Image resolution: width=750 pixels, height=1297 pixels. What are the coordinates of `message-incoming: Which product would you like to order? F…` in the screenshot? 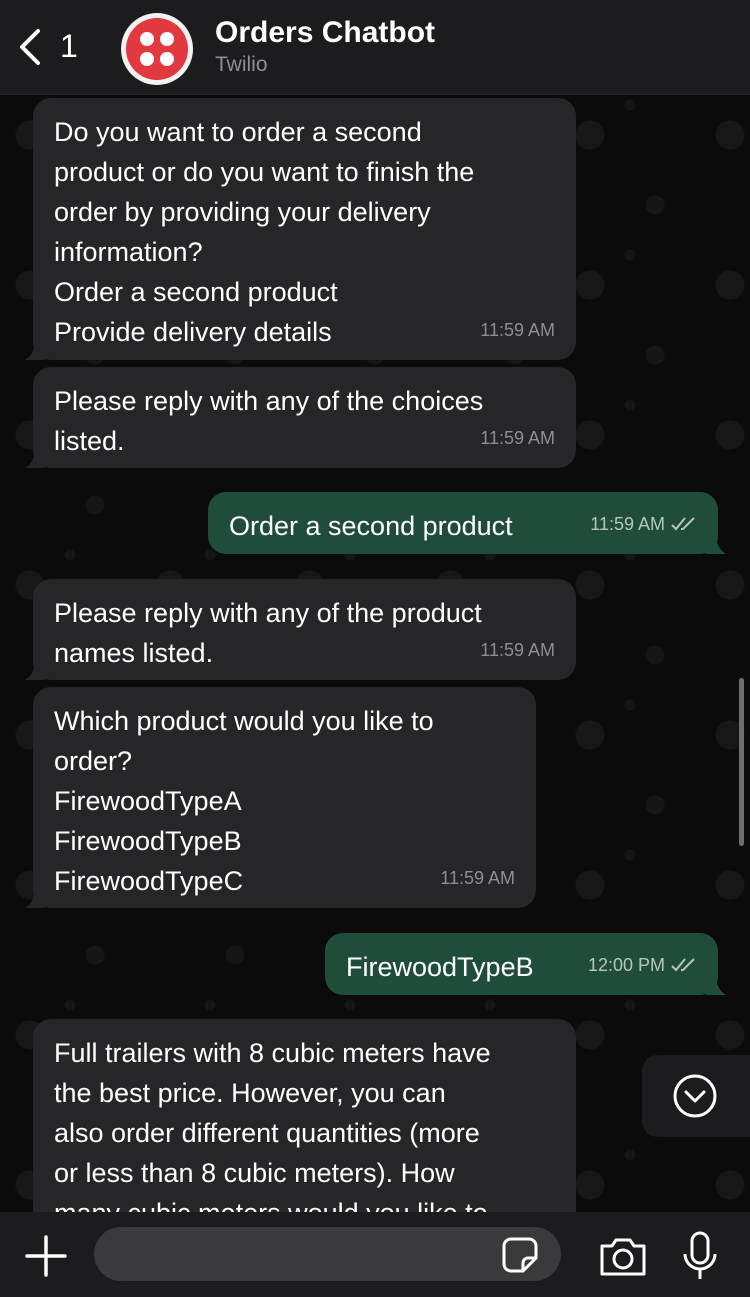 It's located at (280, 797).